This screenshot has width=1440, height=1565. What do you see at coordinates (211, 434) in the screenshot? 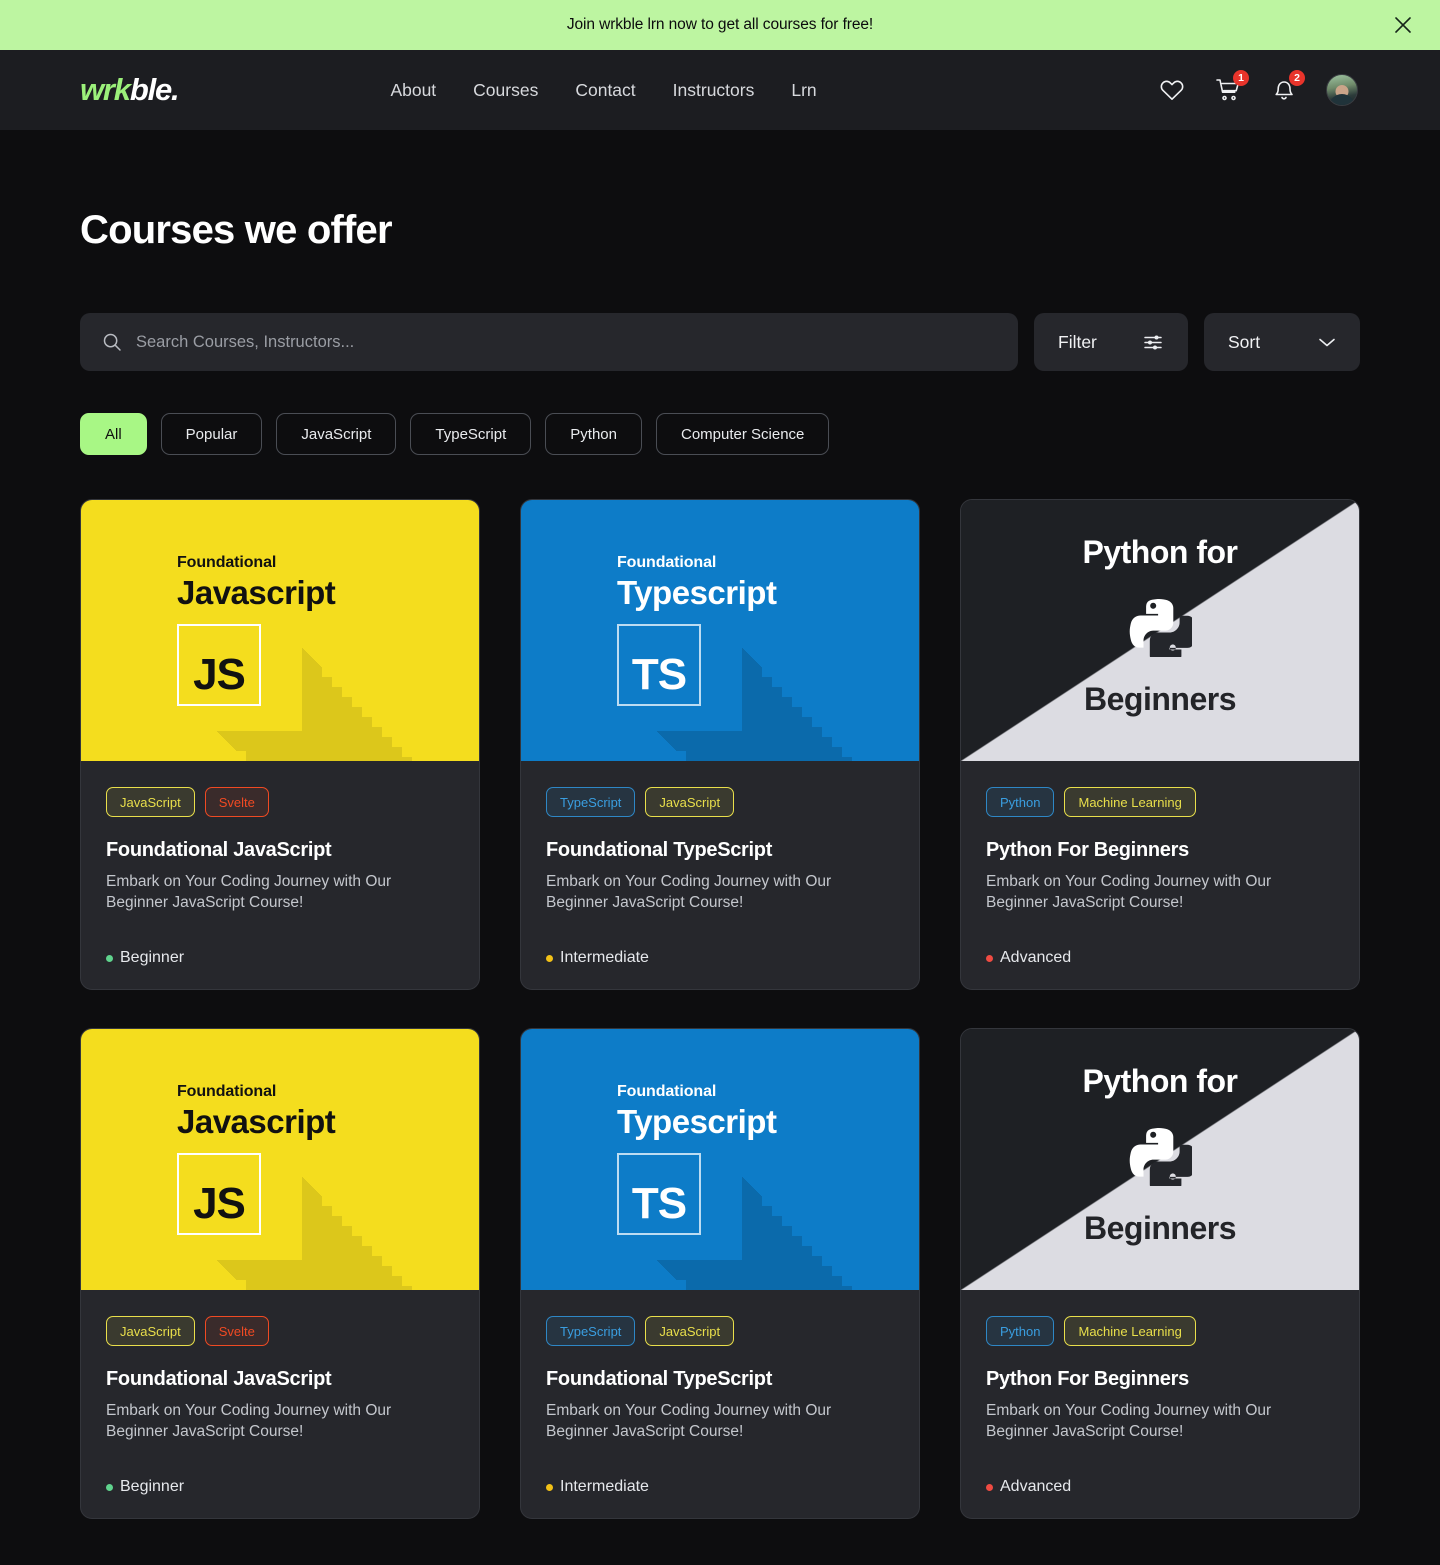
I see `pill-popular: Popular` at bounding box center [211, 434].